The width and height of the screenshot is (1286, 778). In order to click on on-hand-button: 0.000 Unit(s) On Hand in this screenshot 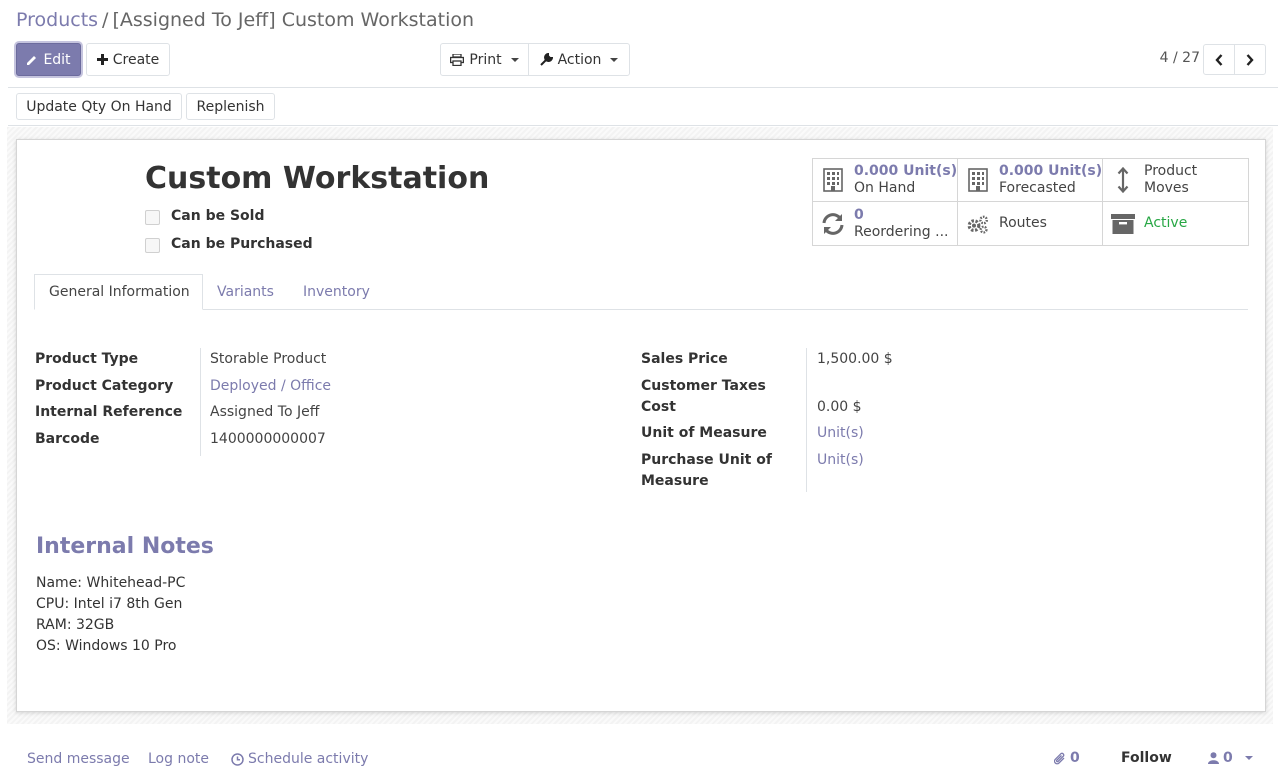, I will do `click(885, 180)`.